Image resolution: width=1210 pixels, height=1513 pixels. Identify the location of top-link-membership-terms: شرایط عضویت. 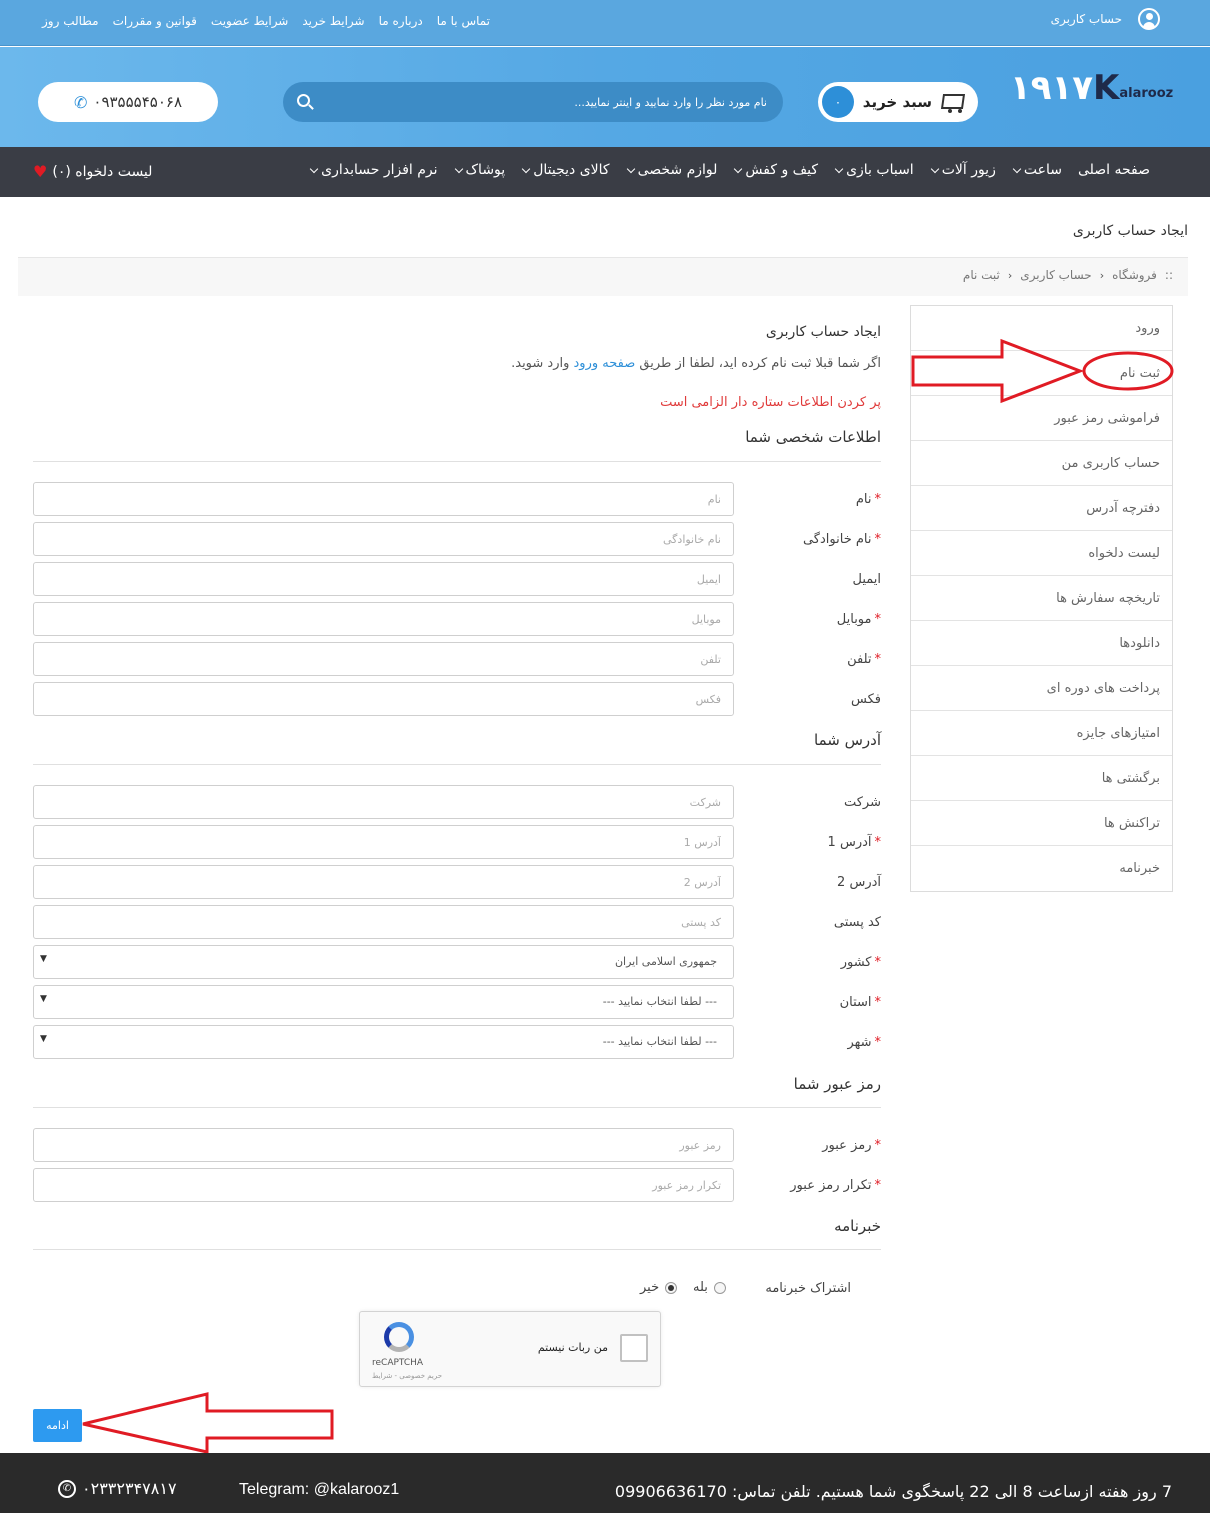
(249, 21).